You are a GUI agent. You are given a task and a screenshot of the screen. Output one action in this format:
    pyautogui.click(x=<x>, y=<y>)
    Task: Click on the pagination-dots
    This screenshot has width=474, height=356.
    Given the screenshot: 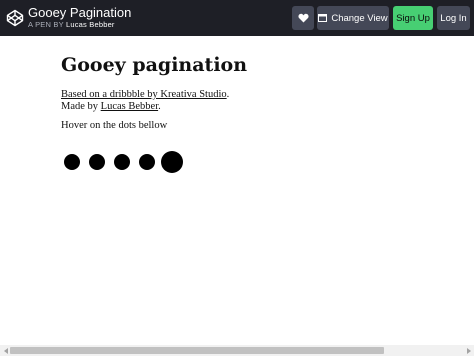 What is the action you would take?
    pyautogui.click(x=128, y=162)
    